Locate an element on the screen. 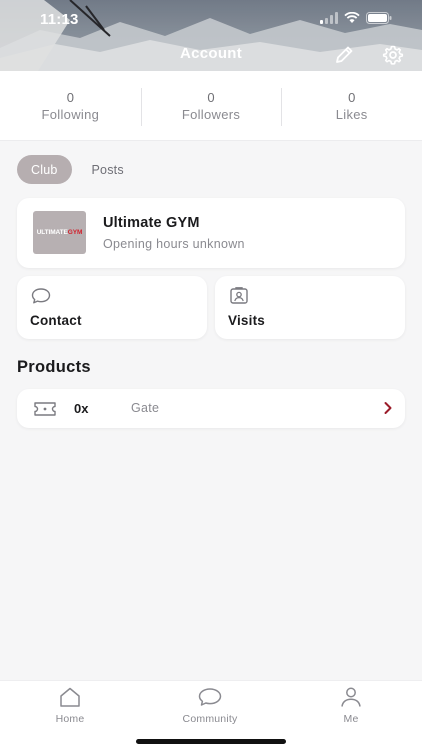  club-logo: ULTIMATE GYM is located at coordinates (59, 232).